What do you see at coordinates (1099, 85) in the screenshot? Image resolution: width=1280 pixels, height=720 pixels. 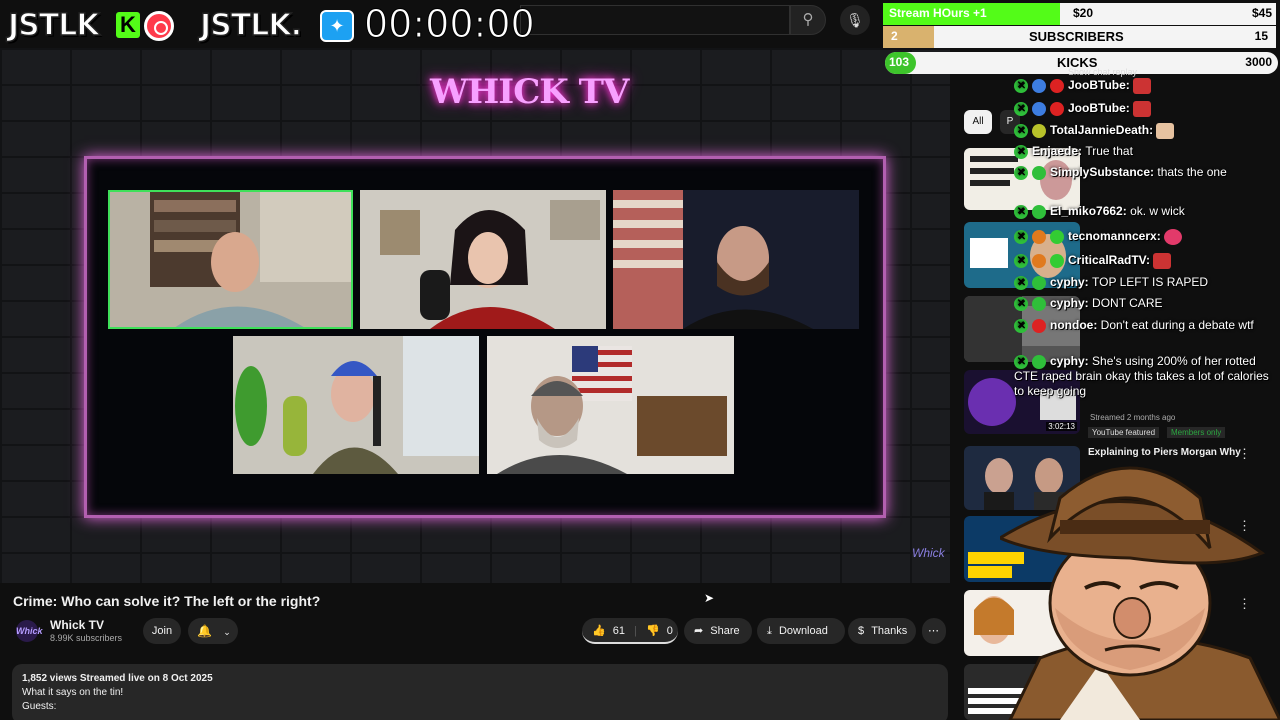 I see `chat-user: JooBTube:` at bounding box center [1099, 85].